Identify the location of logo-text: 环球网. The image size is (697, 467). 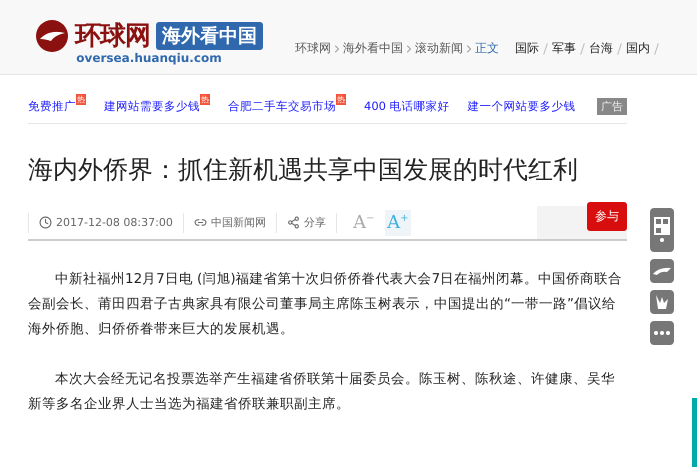
(112, 35).